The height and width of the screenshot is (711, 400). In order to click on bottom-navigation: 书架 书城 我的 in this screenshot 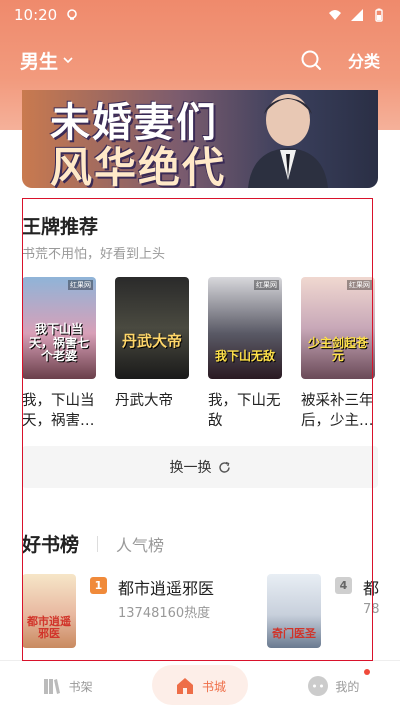, I will do `click(200, 685)`.